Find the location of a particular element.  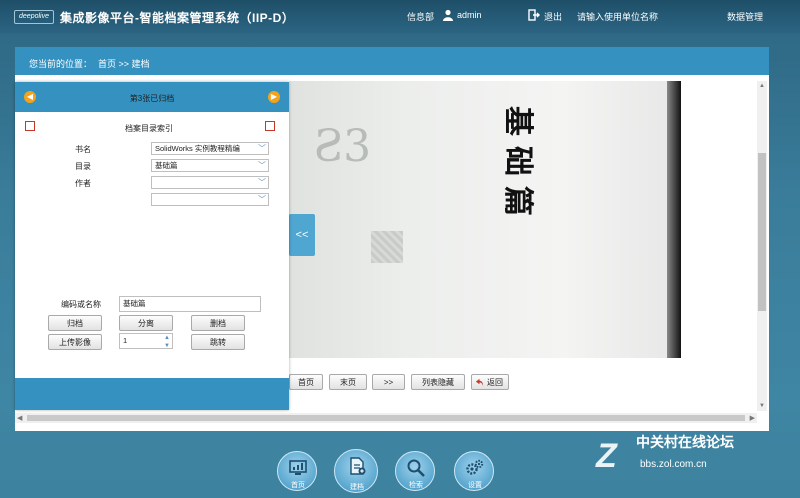

horizontal-scroll-thumb is located at coordinates (386, 418).